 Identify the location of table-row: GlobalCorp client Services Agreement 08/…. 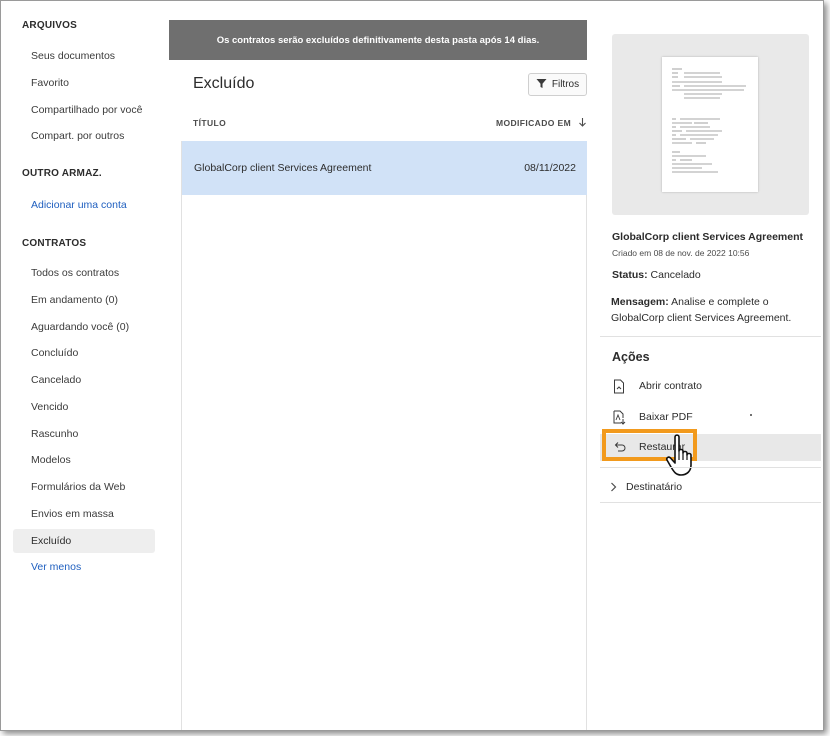
(384, 168).